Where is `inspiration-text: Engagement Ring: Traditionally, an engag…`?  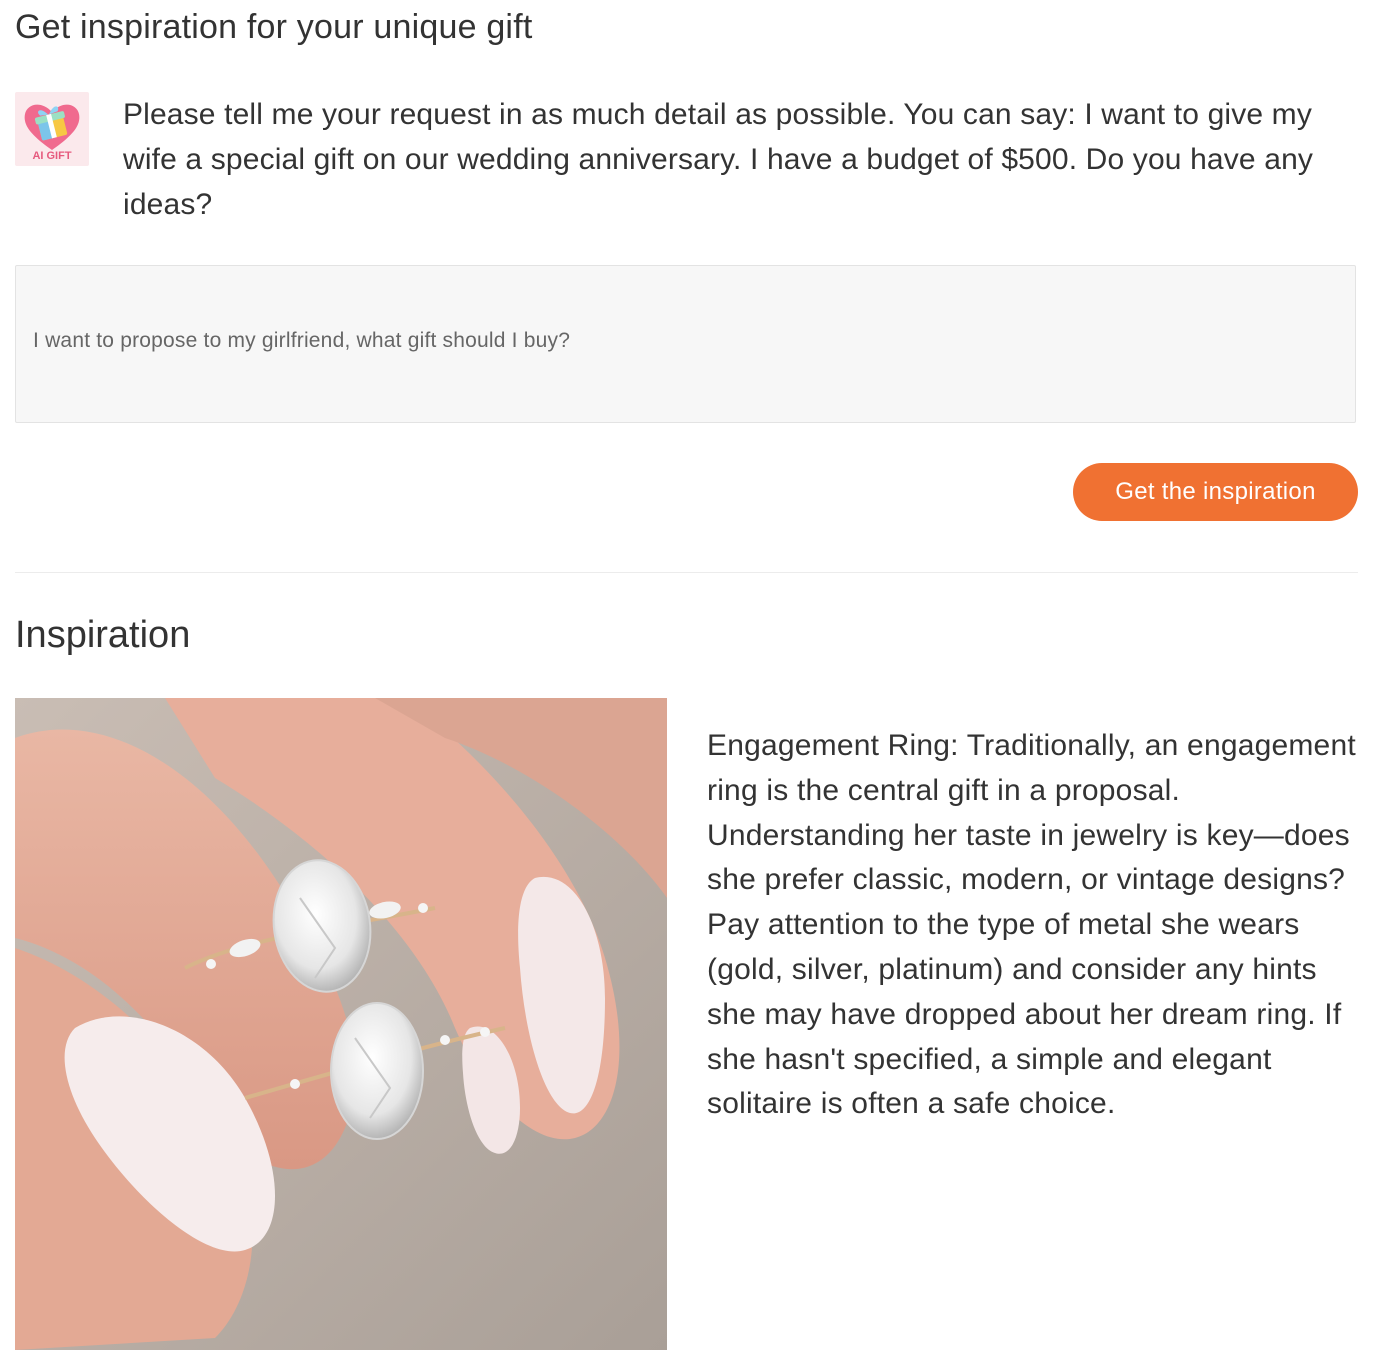 inspiration-text: Engagement Ring: Traditionally, an engag… is located at coordinates (1031, 925).